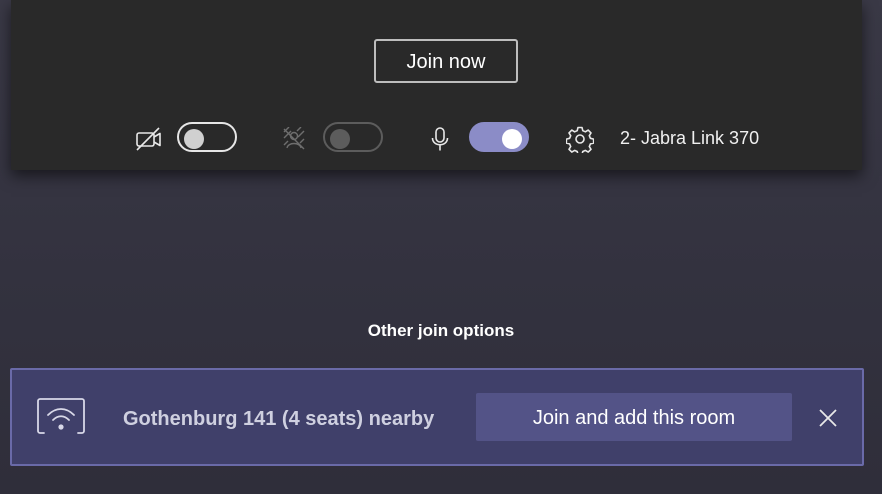 The image size is (882, 494). I want to click on camera-off-icon, so click(149, 139).